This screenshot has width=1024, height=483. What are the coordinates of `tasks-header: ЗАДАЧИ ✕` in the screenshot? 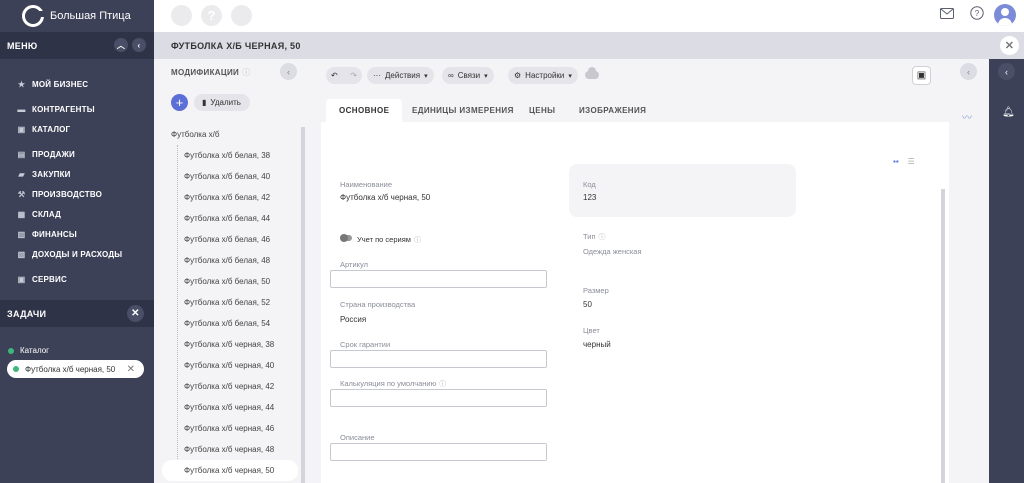 It's located at (77, 313).